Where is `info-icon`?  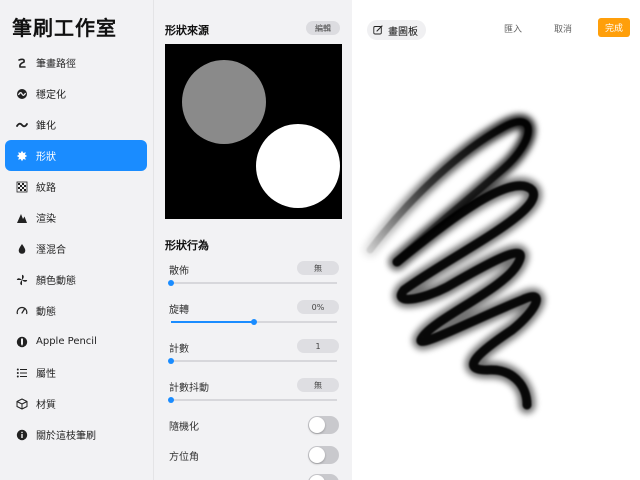
info-icon is located at coordinates (22, 435).